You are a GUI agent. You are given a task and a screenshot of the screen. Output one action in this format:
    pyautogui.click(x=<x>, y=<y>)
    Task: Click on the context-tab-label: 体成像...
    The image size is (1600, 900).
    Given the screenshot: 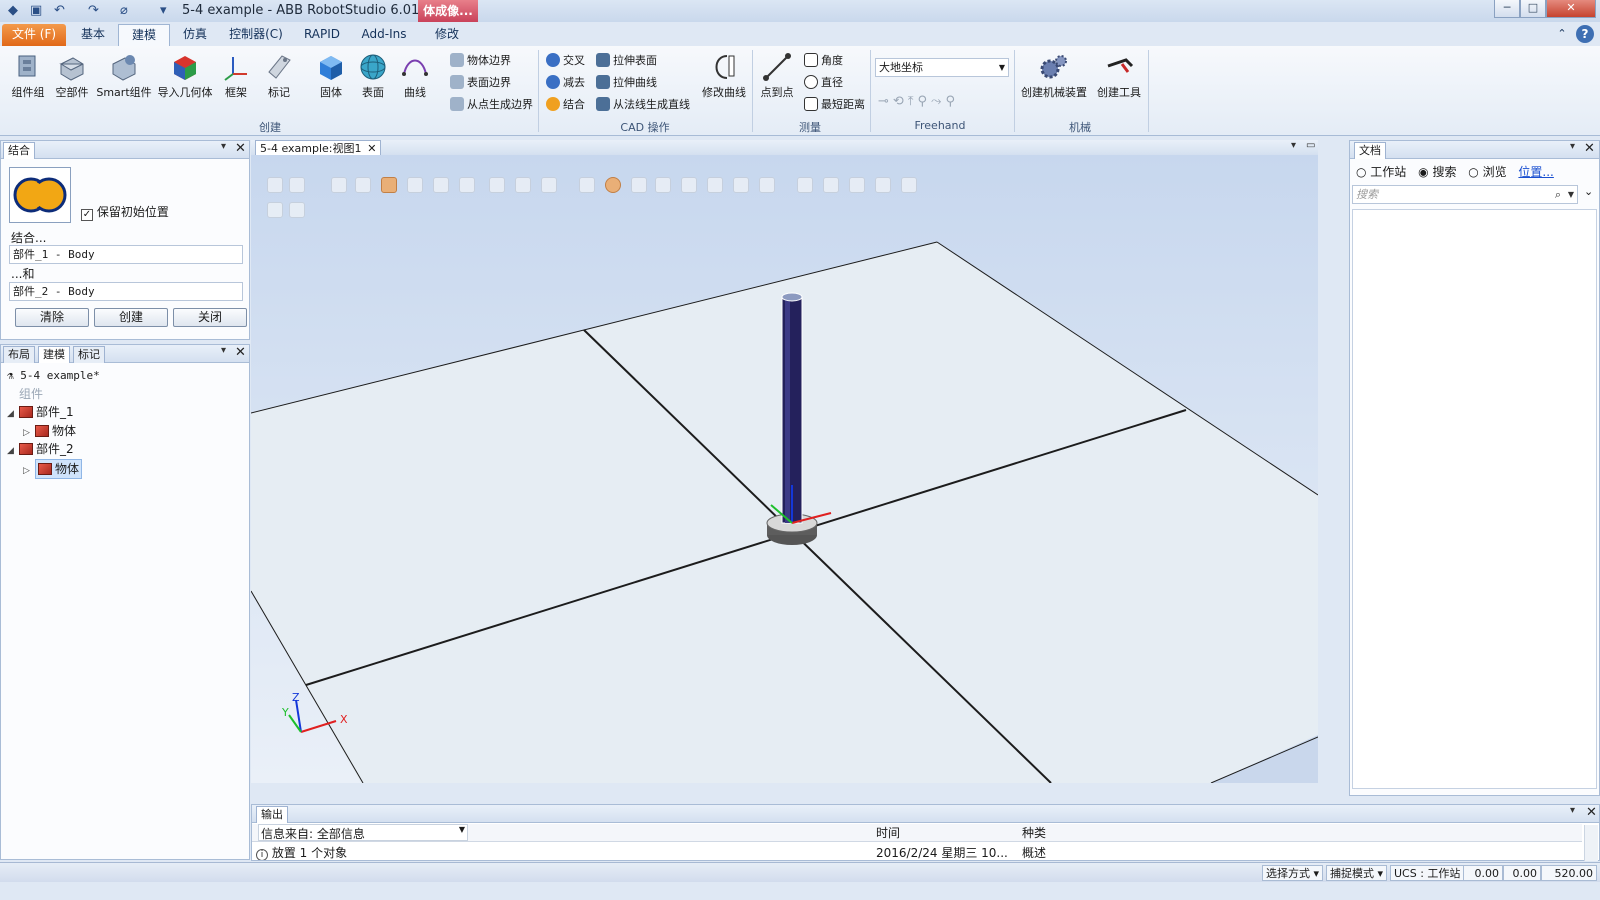 What is the action you would take?
    pyautogui.click(x=448, y=11)
    